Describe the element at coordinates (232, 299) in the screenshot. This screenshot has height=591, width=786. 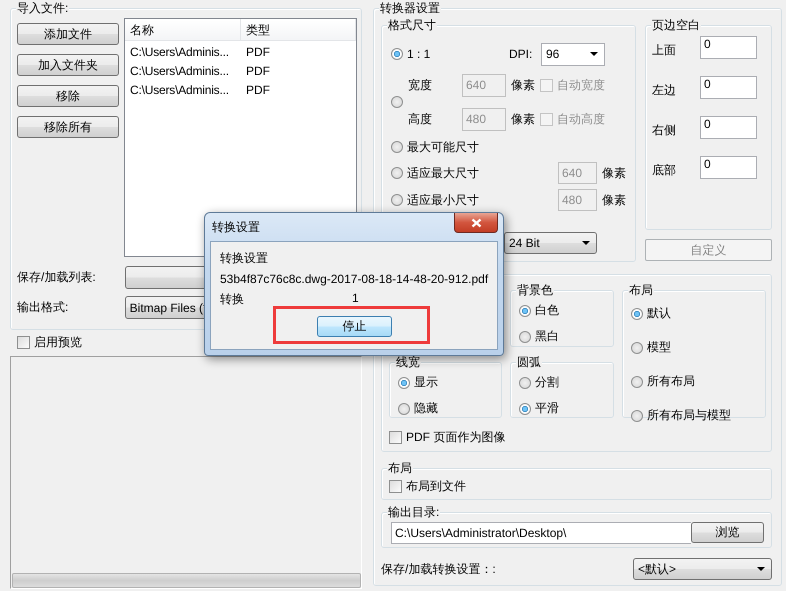
I see `progress-label: 转换` at that location.